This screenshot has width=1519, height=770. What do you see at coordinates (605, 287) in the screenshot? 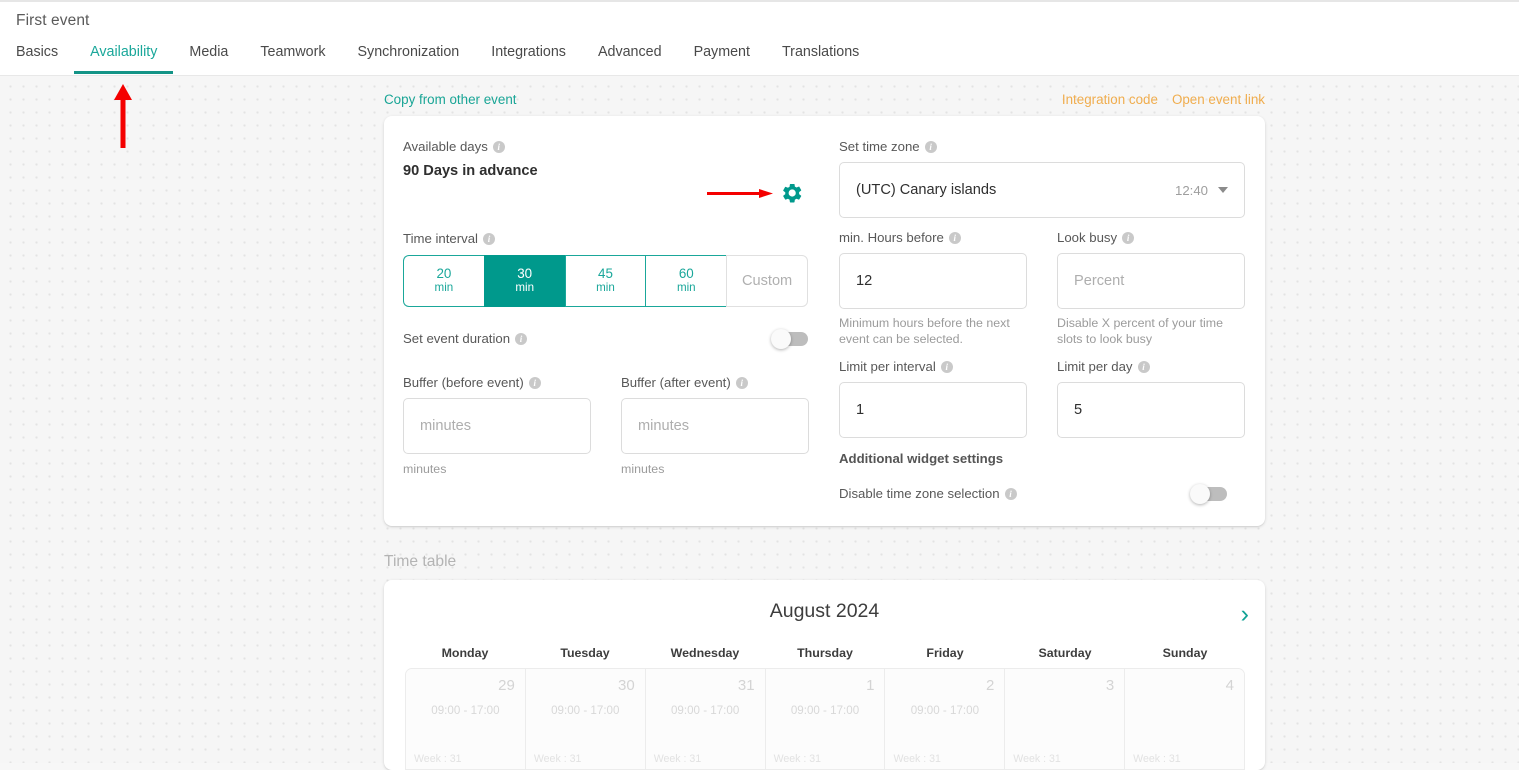
I see `interval-option-45-unit: min` at bounding box center [605, 287].